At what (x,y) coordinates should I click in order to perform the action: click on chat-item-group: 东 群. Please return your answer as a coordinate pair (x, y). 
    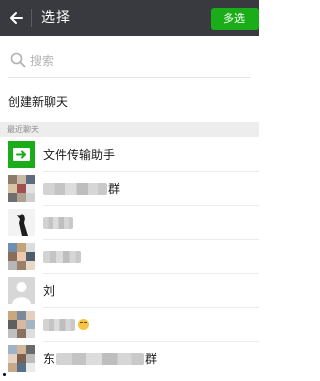
    Looking at the image, I should click on (129, 359).